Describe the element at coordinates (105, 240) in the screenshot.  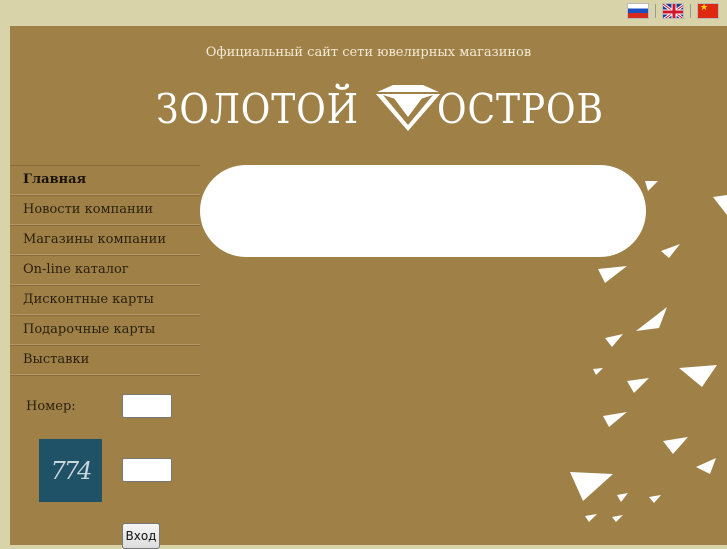
I see `menu-item-stores: Магазины компании` at that location.